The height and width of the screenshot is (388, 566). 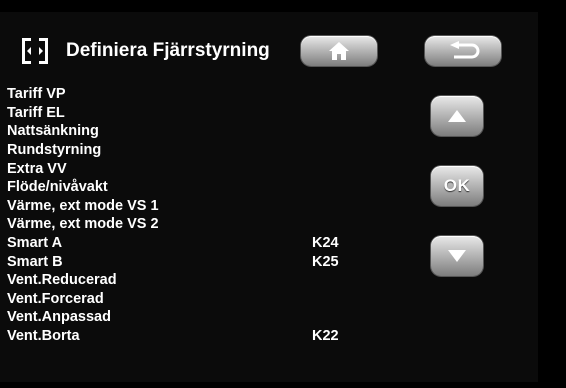 What do you see at coordinates (54, 150) in the screenshot?
I see `row-label: Rundstyrning` at bounding box center [54, 150].